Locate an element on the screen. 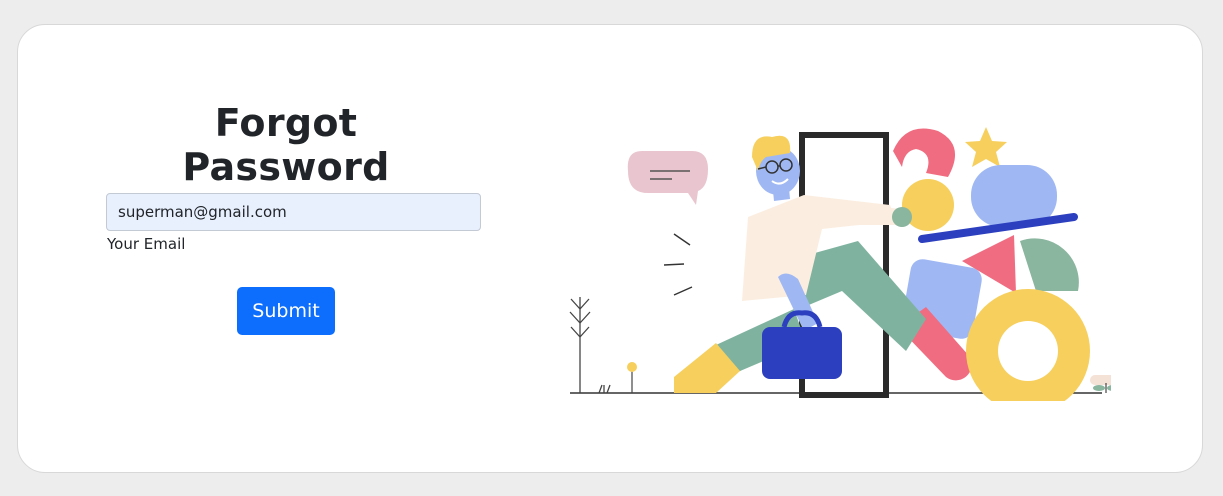 The height and width of the screenshot is (496, 1223). submit-button: Submit is located at coordinates (286, 311).